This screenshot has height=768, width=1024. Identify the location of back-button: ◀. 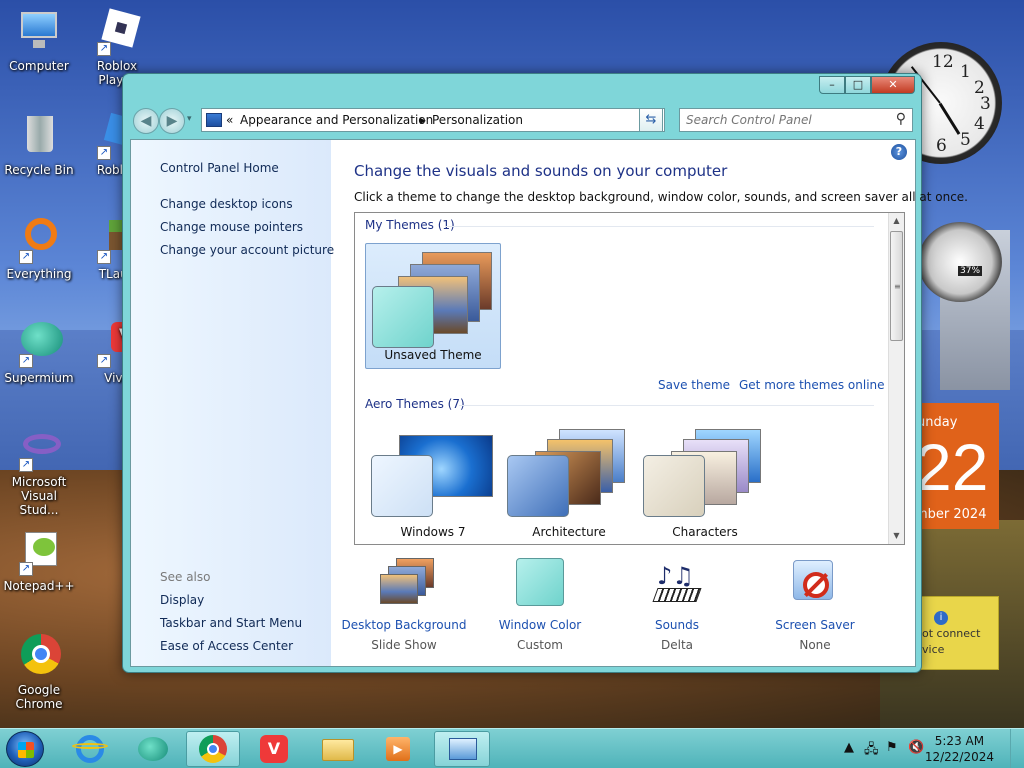
(146, 121).